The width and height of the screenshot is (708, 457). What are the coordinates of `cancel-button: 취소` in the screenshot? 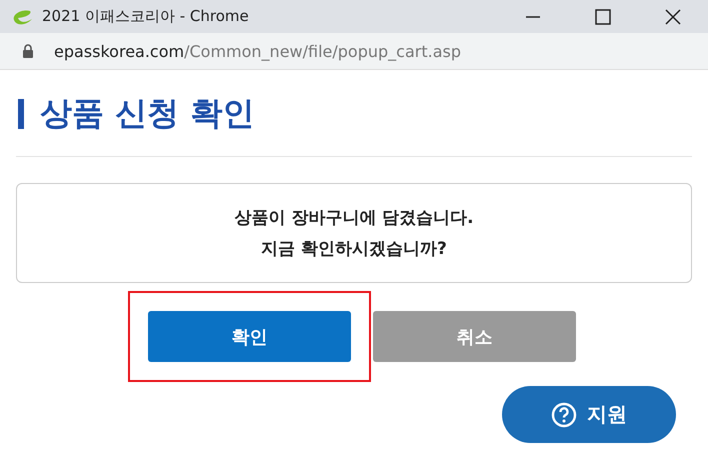 It's located at (474, 336).